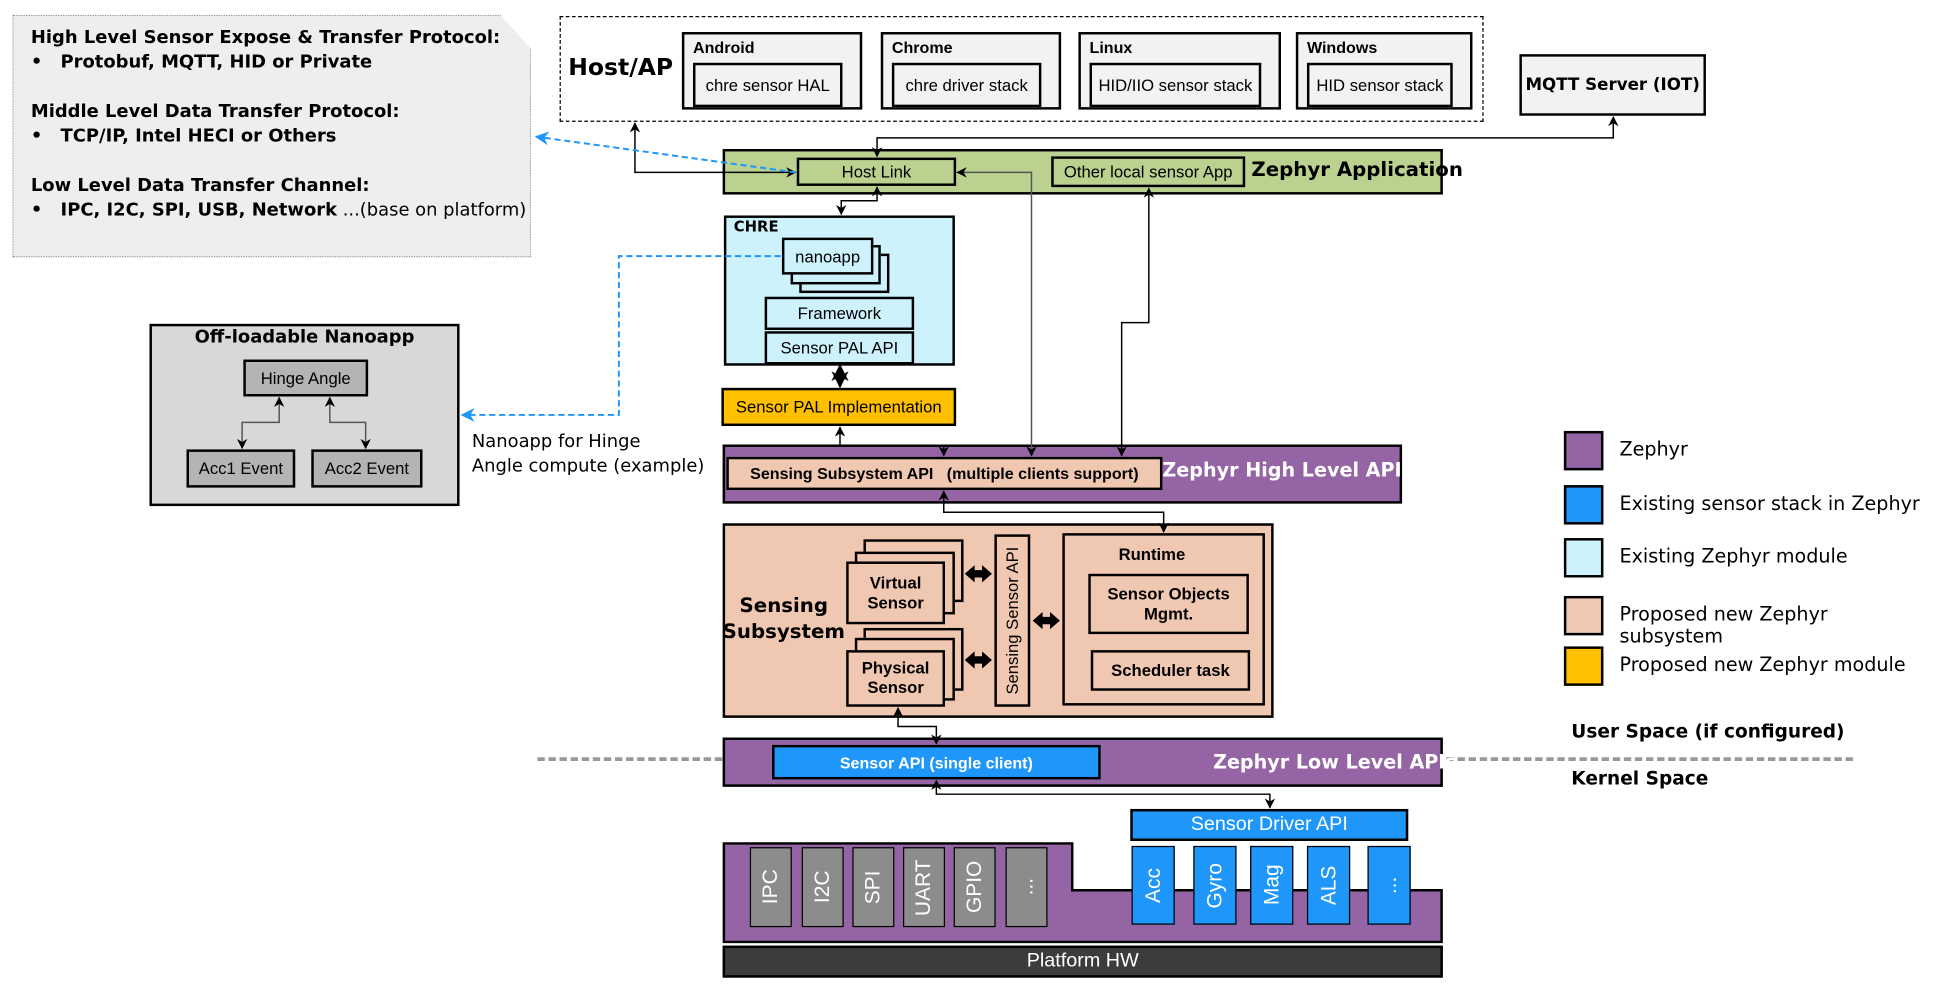  Describe the element at coordinates (1335, 762) in the screenshot. I see `zephyr-low-level-apis-title: Zephyr Low Level APIs` at that location.